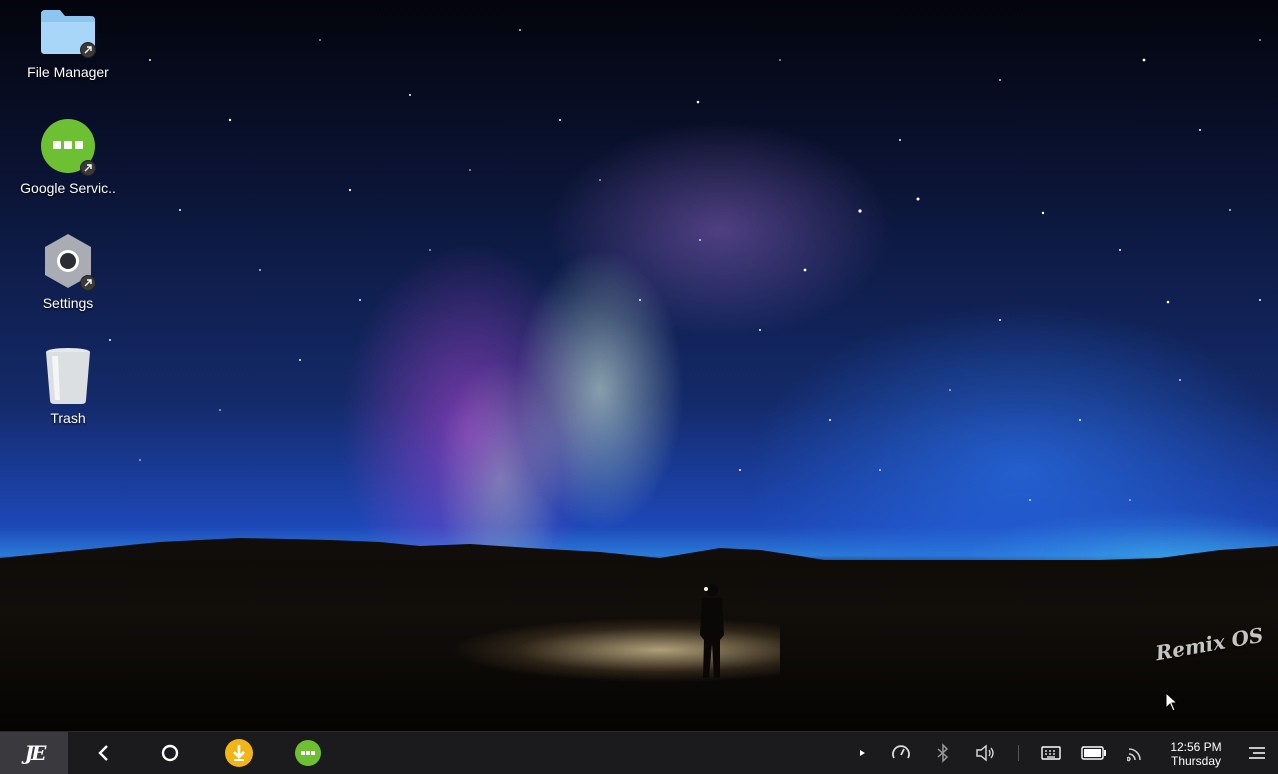 This screenshot has height=774, width=1278. I want to click on menu-lines-icon, so click(1257, 753).